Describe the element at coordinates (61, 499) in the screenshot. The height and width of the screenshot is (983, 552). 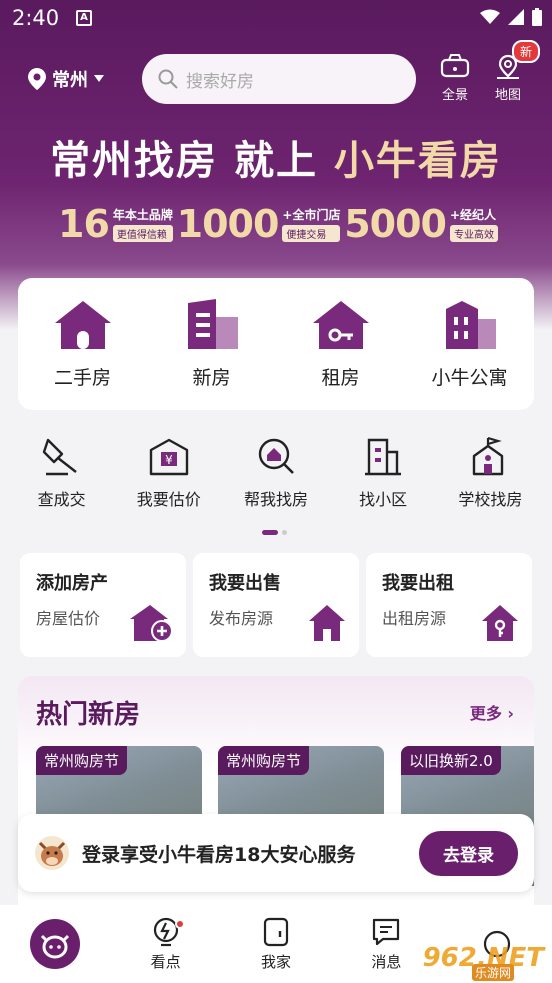
I see `sub-label: 查成交` at that location.